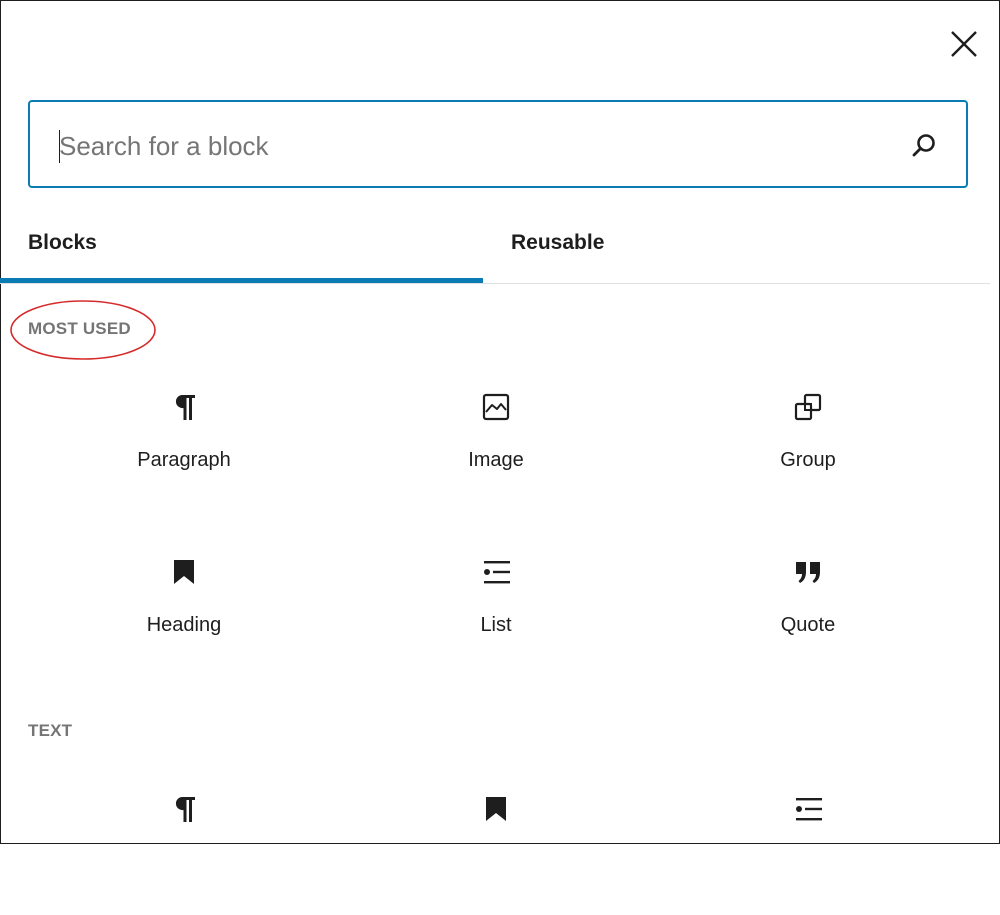  I want to click on block-heading: Heading, so click(184, 618).